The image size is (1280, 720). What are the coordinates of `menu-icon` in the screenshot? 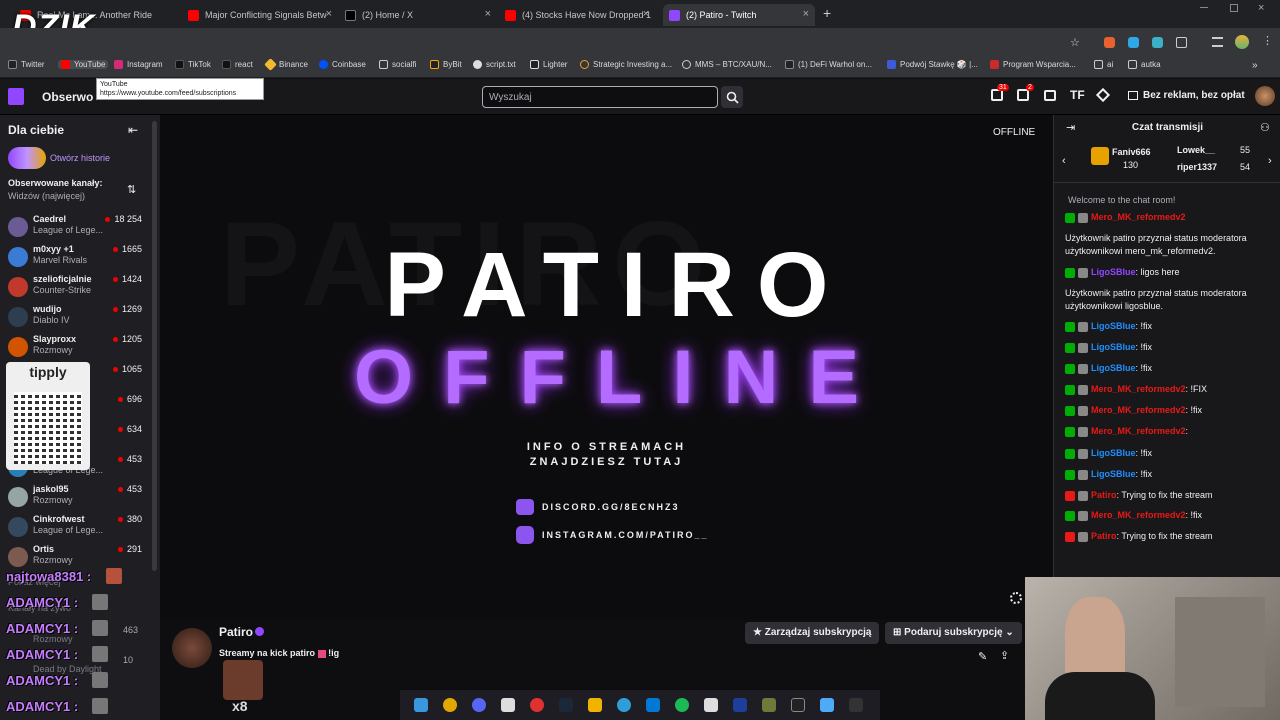 It's located at (1217, 42).